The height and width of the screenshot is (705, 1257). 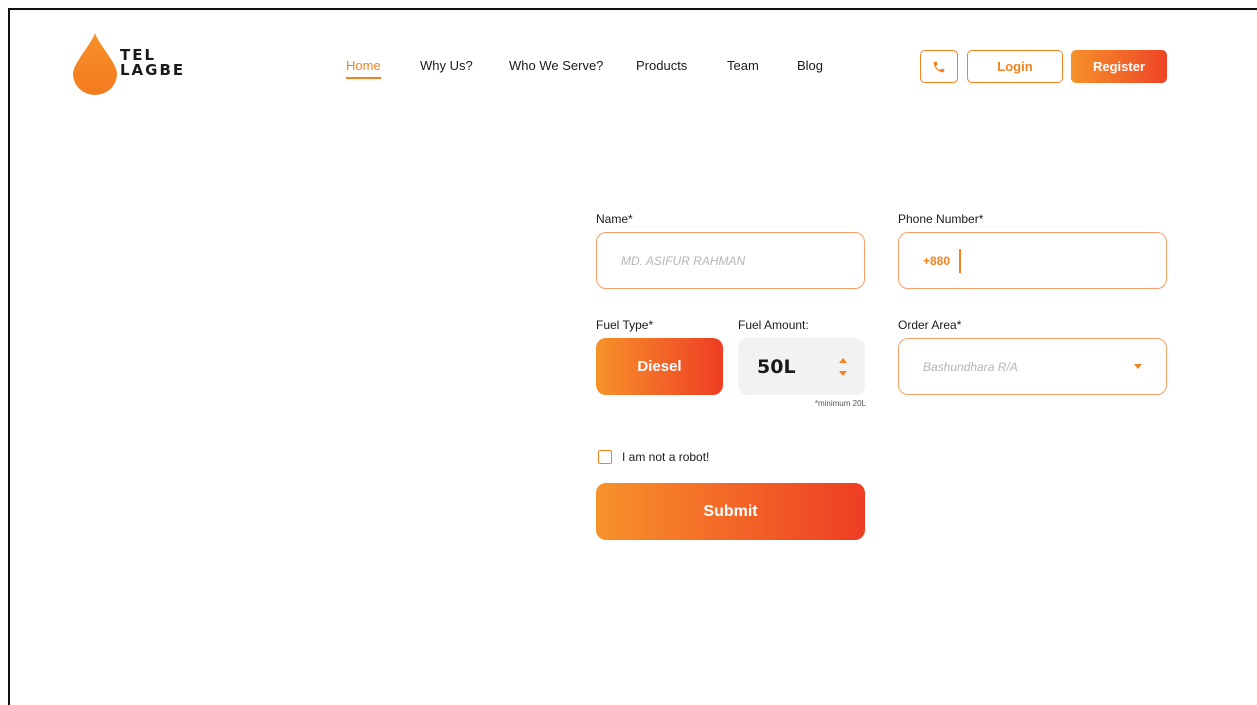 I want to click on fuel-amount-label: Fuel Amount:, so click(x=773, y=325).